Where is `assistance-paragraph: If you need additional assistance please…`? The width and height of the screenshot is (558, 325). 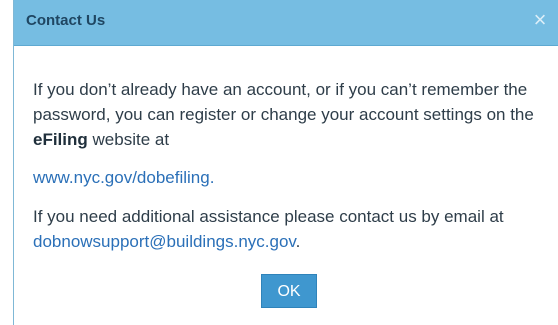
assistance-paragraph: If you need additional assistance please… is located at coordinates (295, 229).